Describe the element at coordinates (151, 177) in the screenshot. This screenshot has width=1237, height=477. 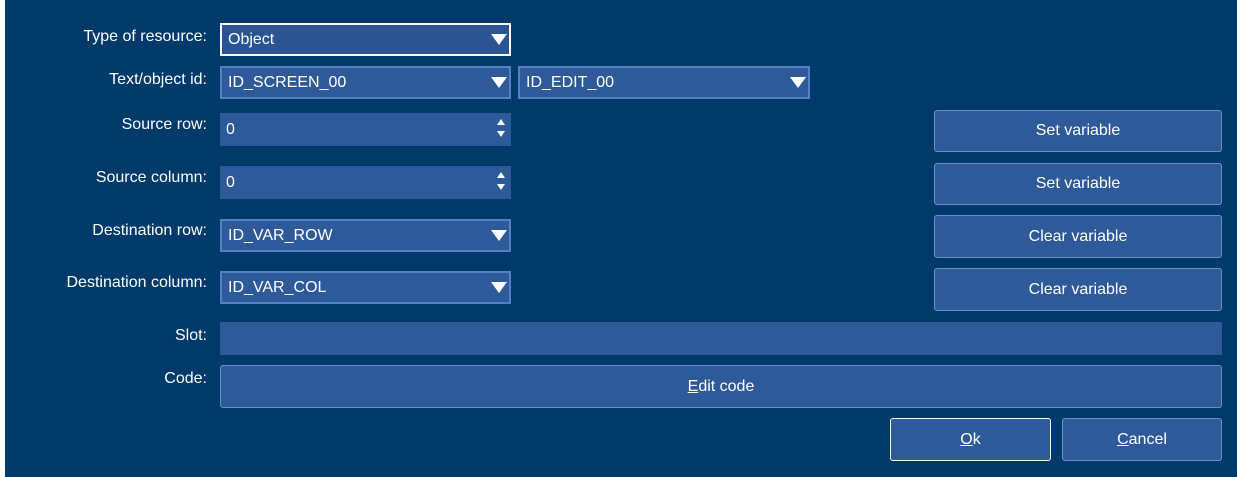
I see `source-column-label: Source column:` at that location.